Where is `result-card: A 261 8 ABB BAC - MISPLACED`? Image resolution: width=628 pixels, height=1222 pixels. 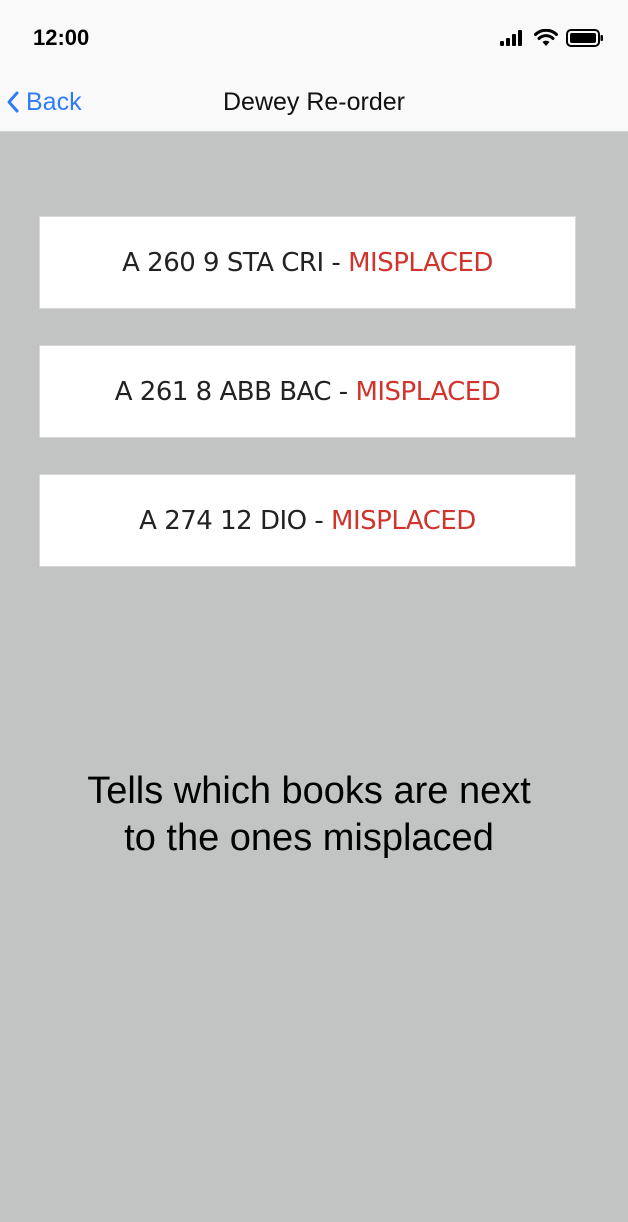 result-card: A 261 8 ABB BAC - MISPLACED is located at coordinates (307, 391).